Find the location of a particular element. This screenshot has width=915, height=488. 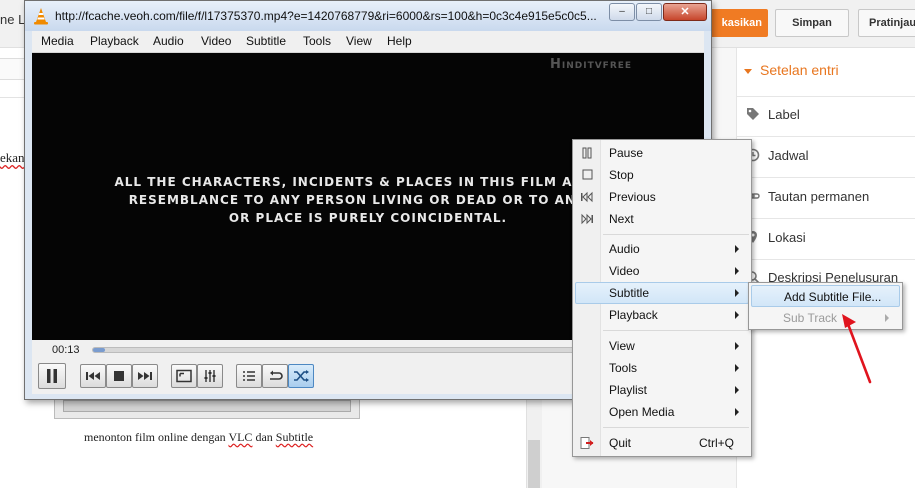

equalizer-icon is located at coordinates (210, 376).